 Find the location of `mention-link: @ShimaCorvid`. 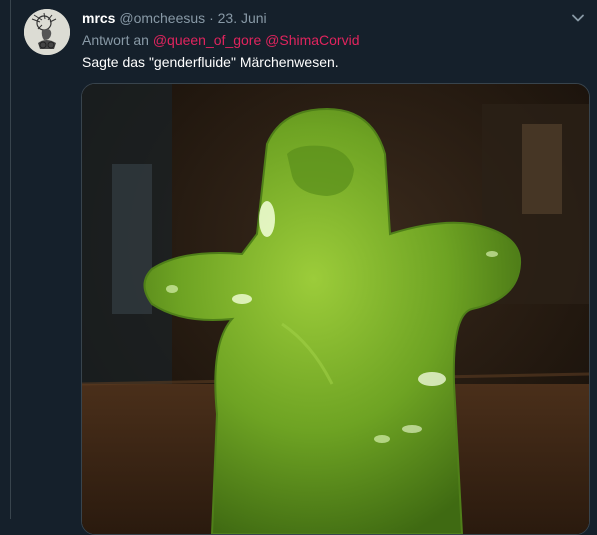

mention-link: @ShimaCorvid is located at coordinates (312, 40).